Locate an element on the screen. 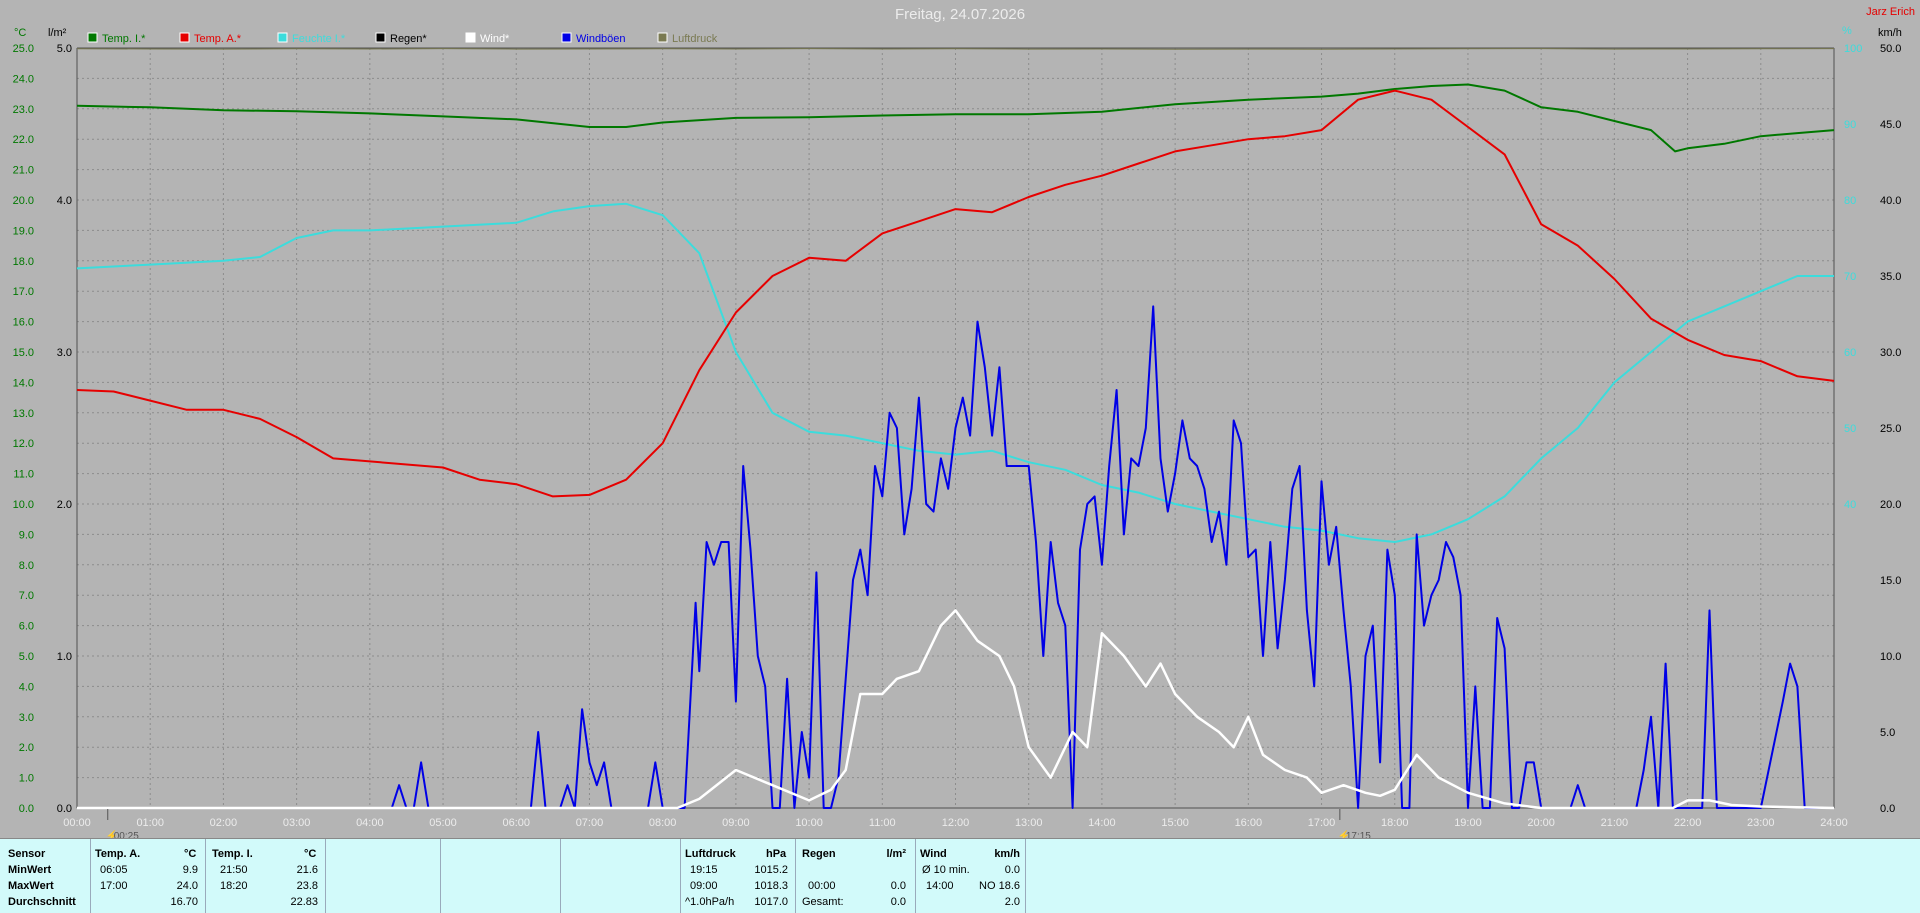  time-tick-label: 13:00 is located at coordinates (1029, 823).